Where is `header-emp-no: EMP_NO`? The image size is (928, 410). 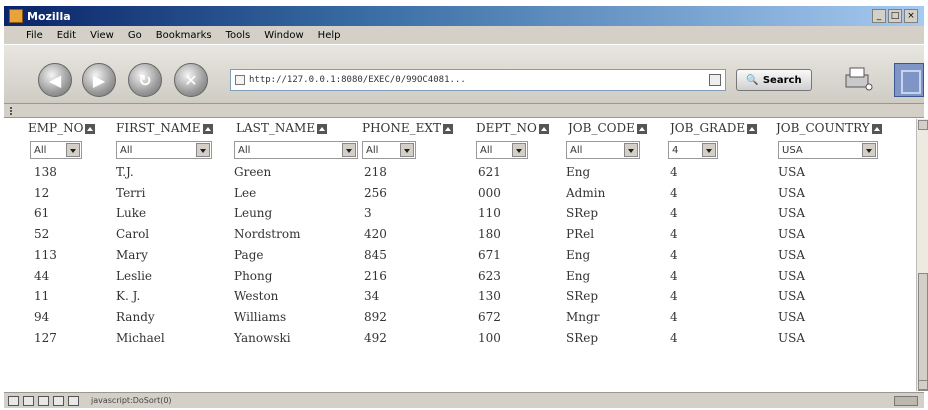
header-emp-no: EMP_NO is located at coordinates (71, 129).